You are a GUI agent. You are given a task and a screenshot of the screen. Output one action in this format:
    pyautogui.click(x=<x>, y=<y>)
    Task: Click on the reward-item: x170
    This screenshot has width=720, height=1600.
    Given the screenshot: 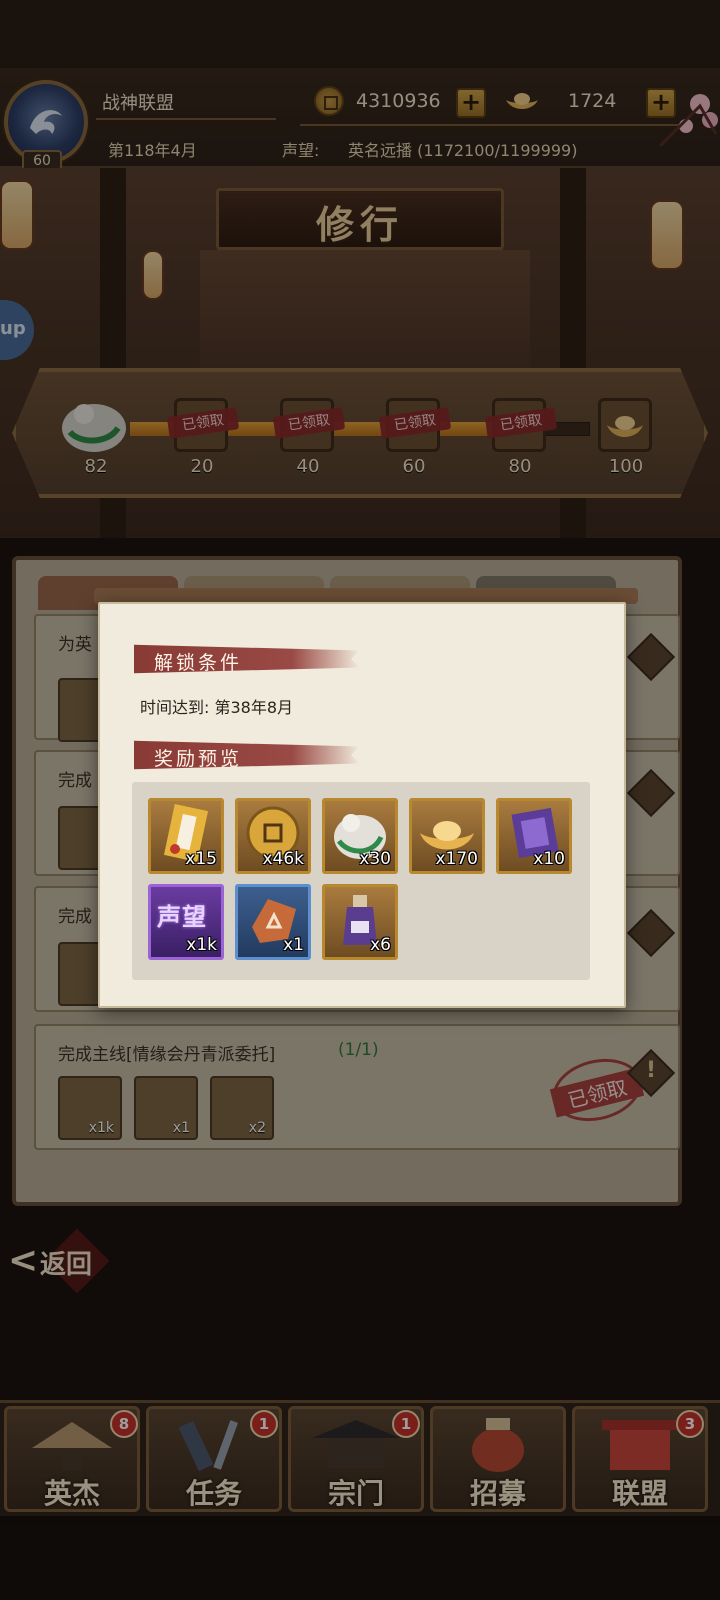 What is the action you would take?
    pyautogui.click(x=447, y=836)
    